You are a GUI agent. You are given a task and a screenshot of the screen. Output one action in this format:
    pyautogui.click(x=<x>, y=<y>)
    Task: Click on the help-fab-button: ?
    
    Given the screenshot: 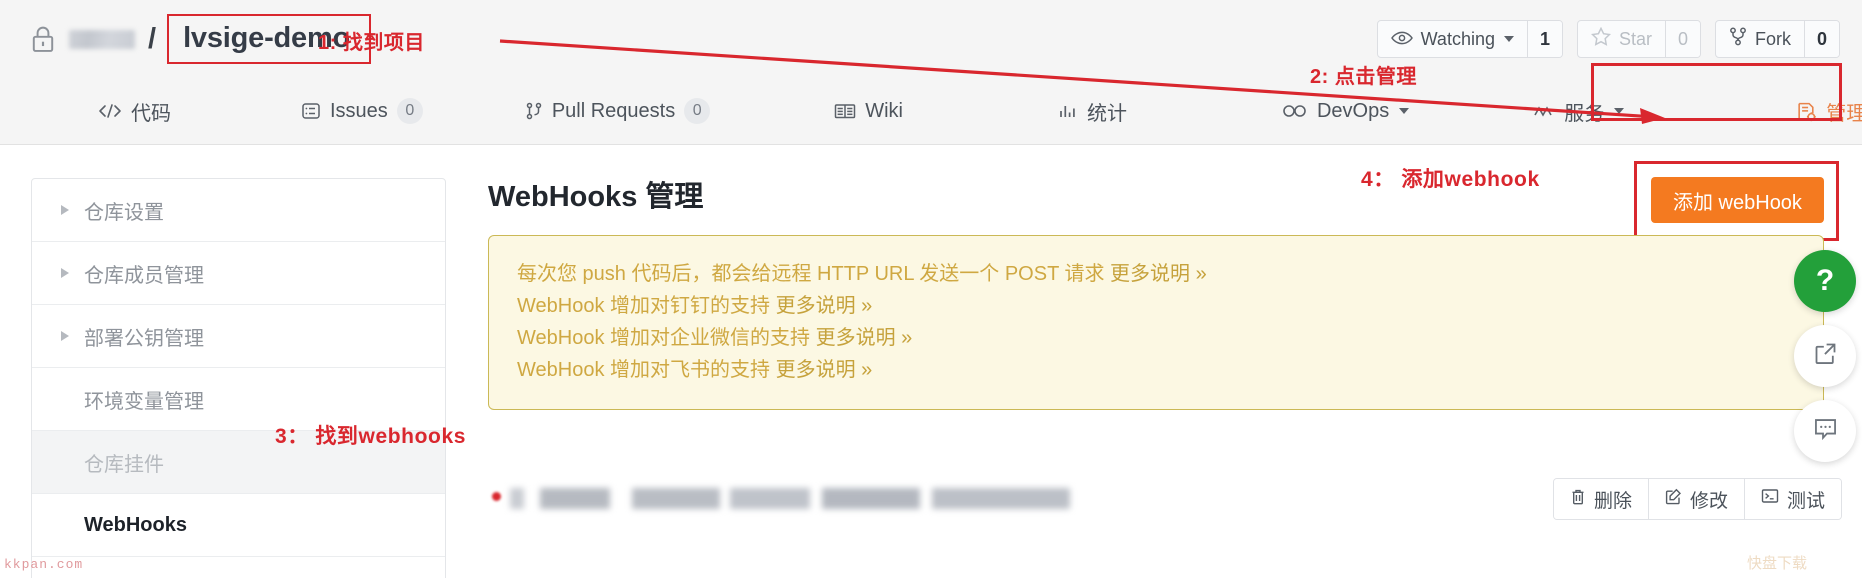 What is the action you would take?
    pyautogui.click(x=1825, y=281)
    